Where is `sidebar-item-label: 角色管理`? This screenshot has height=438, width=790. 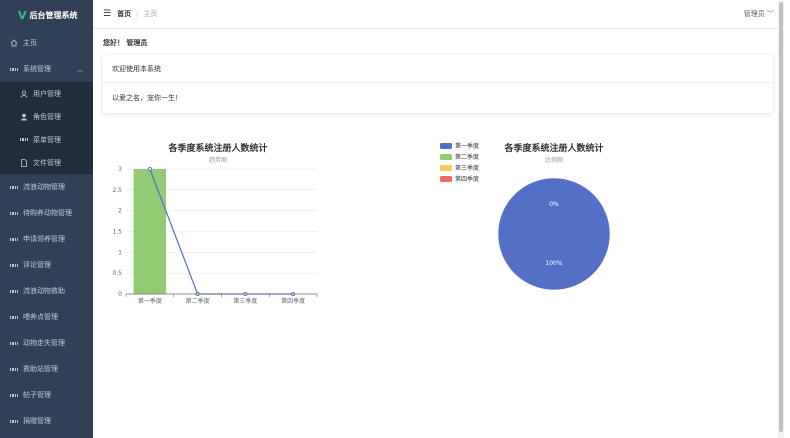 sidebar-item-label: 角色管理 is located at coordinates (47, 116).